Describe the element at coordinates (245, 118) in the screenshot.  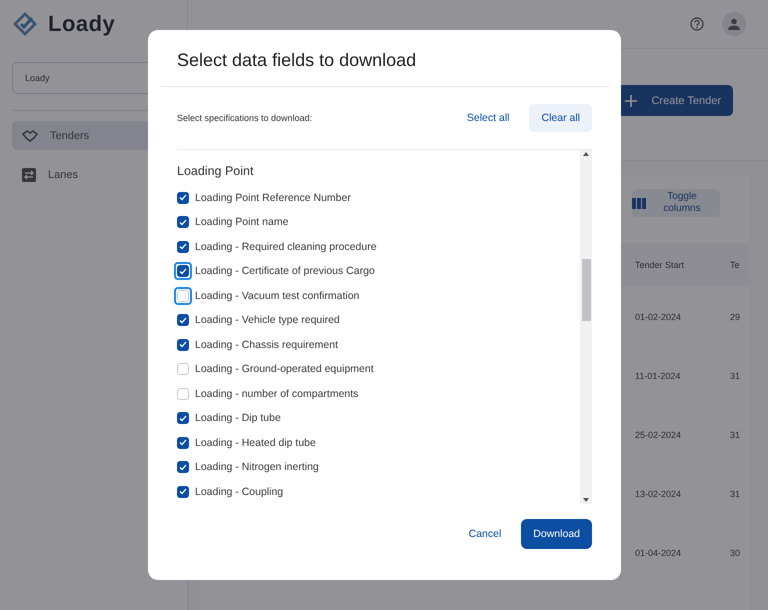
I see `dialog-subtitle: Select specifications to download:` at that location.